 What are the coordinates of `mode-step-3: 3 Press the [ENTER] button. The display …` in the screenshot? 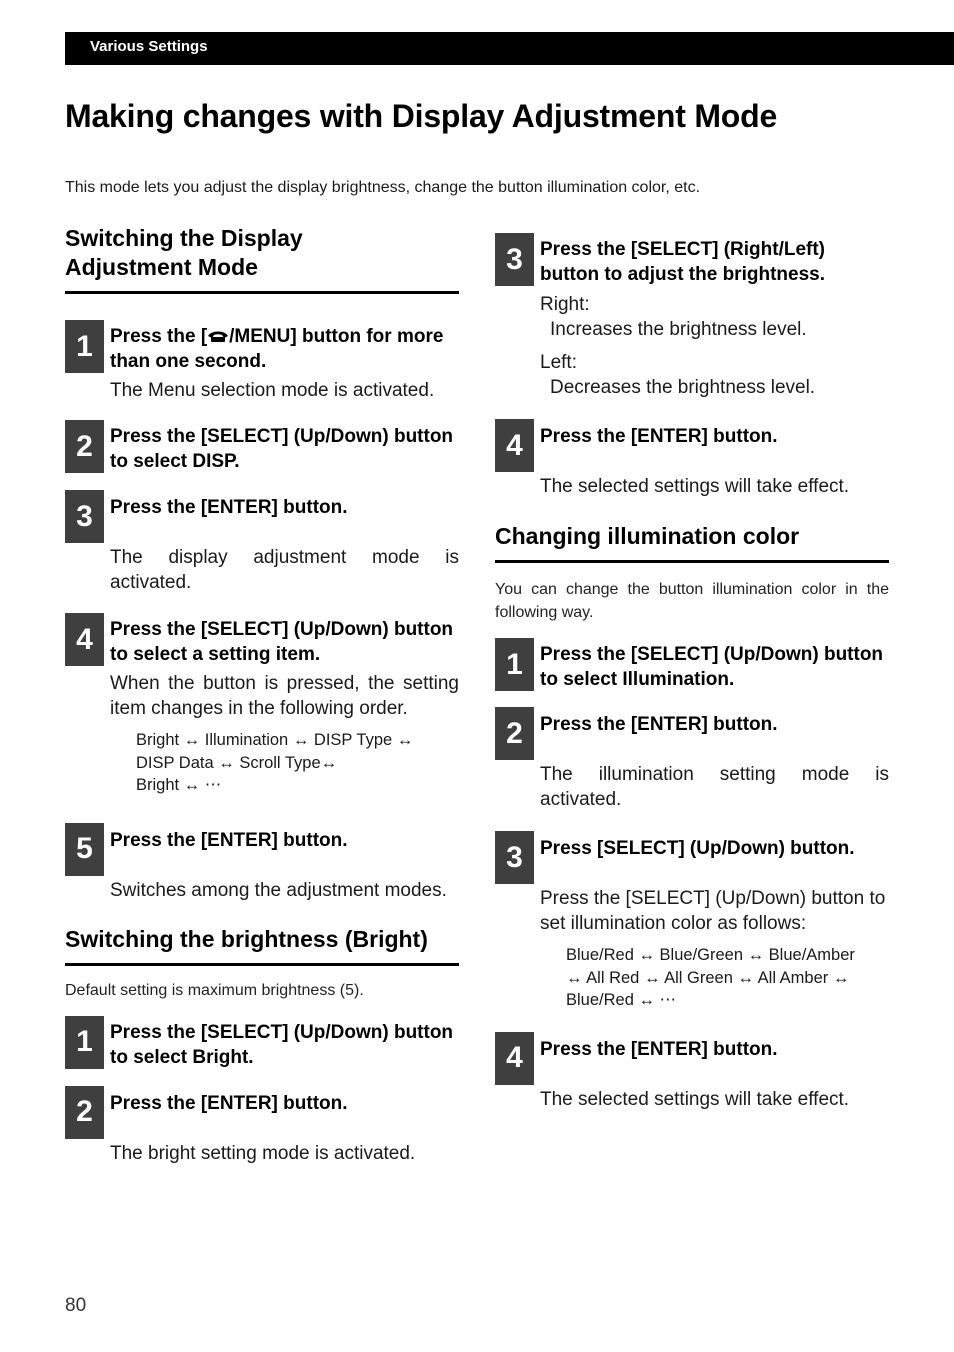 It's located at (262, 542).